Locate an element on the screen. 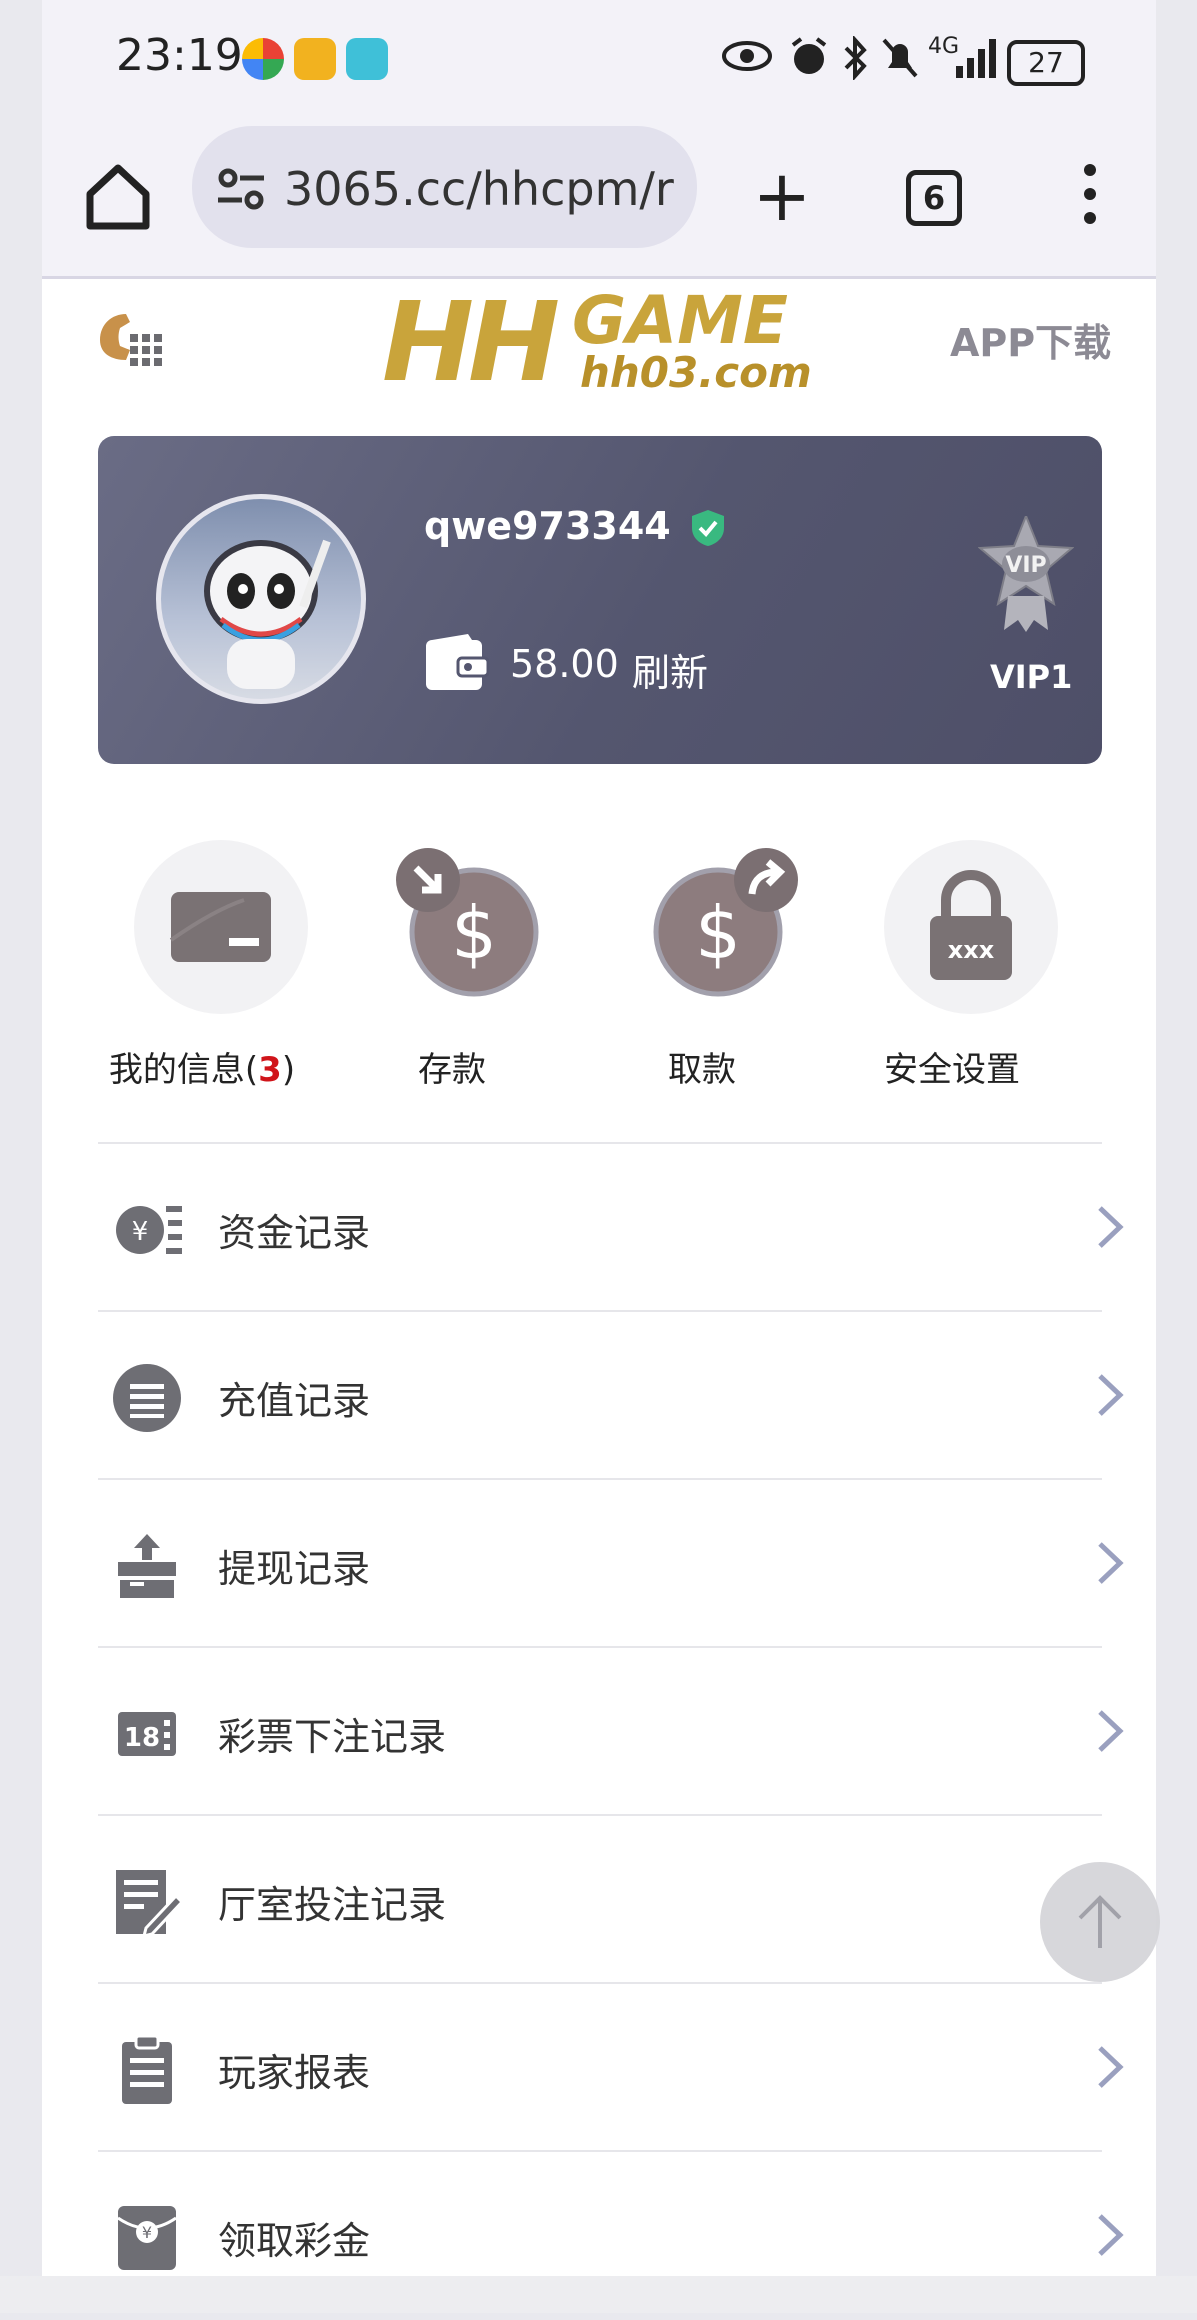  user-card: qwe973344 58.00 刷新 VIP VIP1 is located at coordinates (600, 600).